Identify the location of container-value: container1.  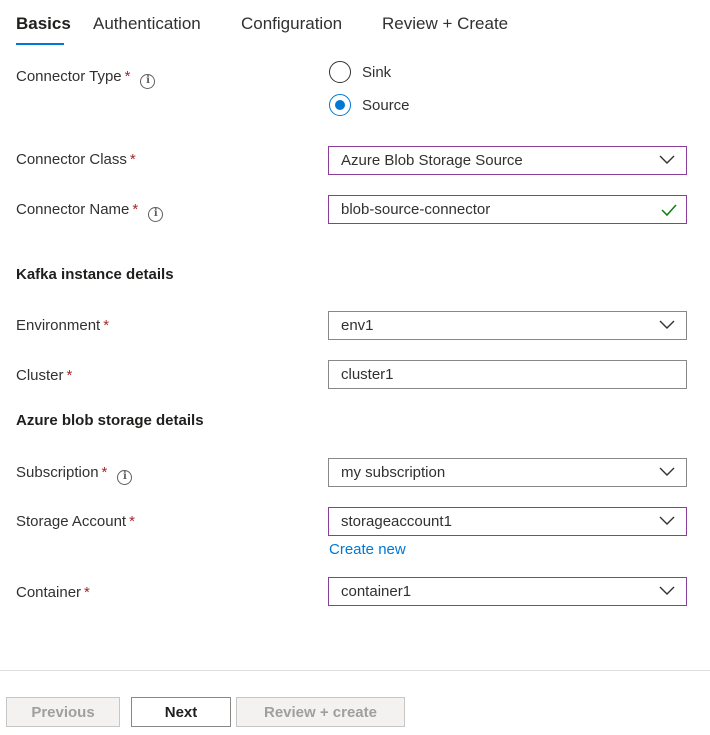
(376, 591).